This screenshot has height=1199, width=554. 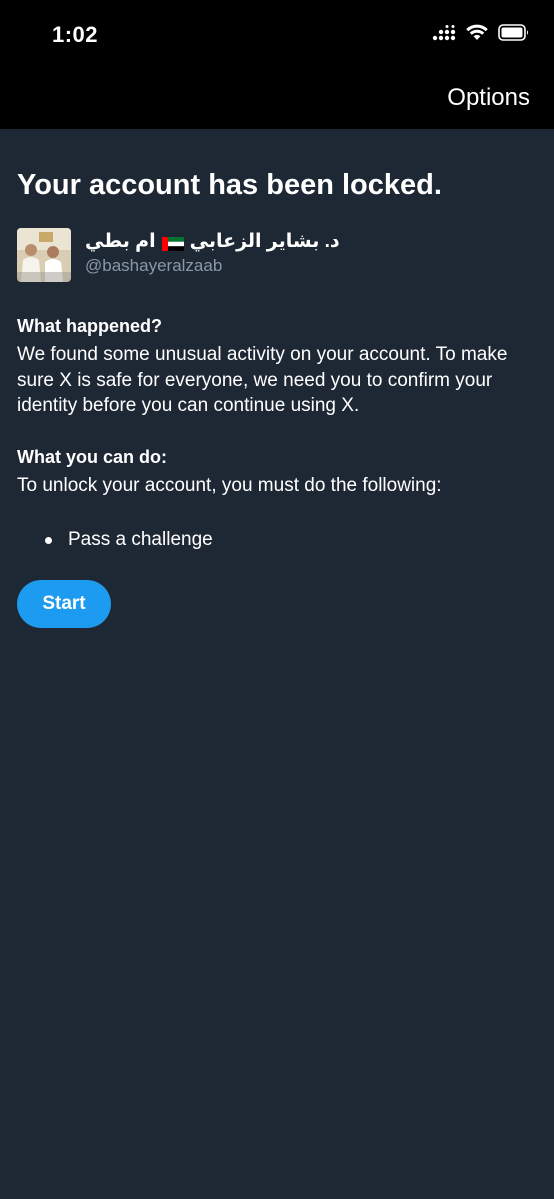 What do you see at coordinates (229, 185) in the screenshot?
I see `page-title: Your account has been locked.` at bounding box center [229, 185].